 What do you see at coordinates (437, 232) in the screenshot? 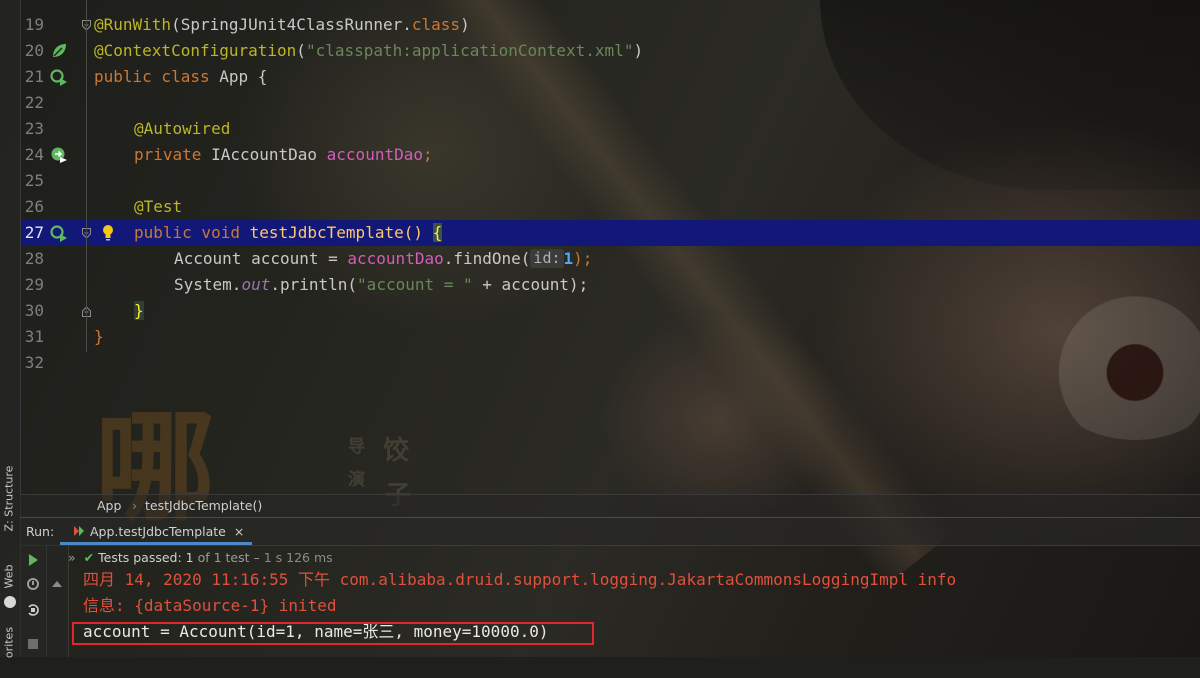
I see `matched-brace: {` at bounding box center [437, 232].